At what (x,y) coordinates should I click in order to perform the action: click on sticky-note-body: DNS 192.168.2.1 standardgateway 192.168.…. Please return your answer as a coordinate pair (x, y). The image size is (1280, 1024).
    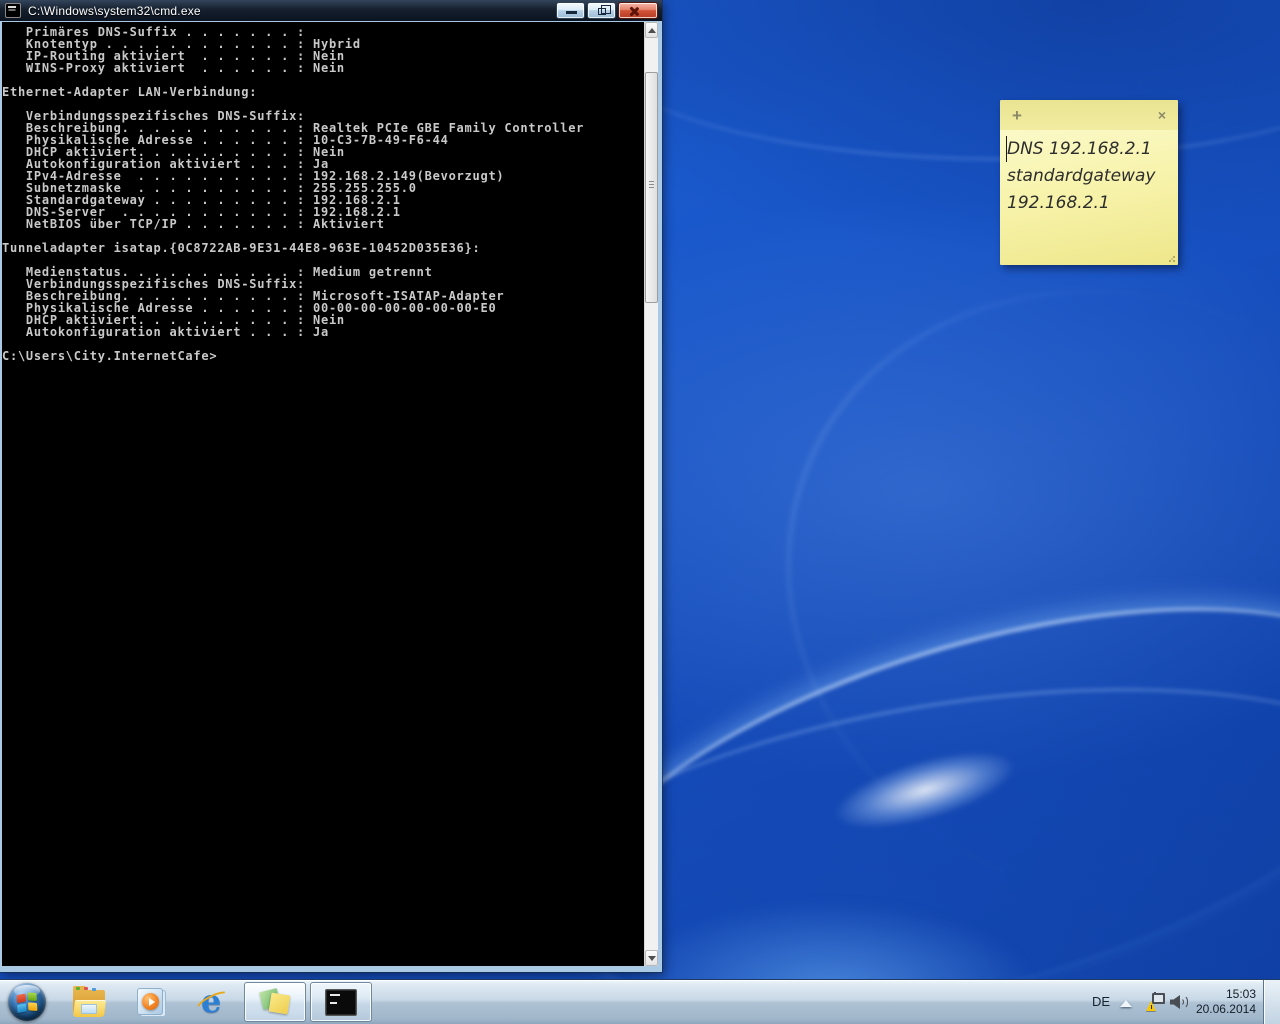
    Looking at the image, I should click on (1089, 197).